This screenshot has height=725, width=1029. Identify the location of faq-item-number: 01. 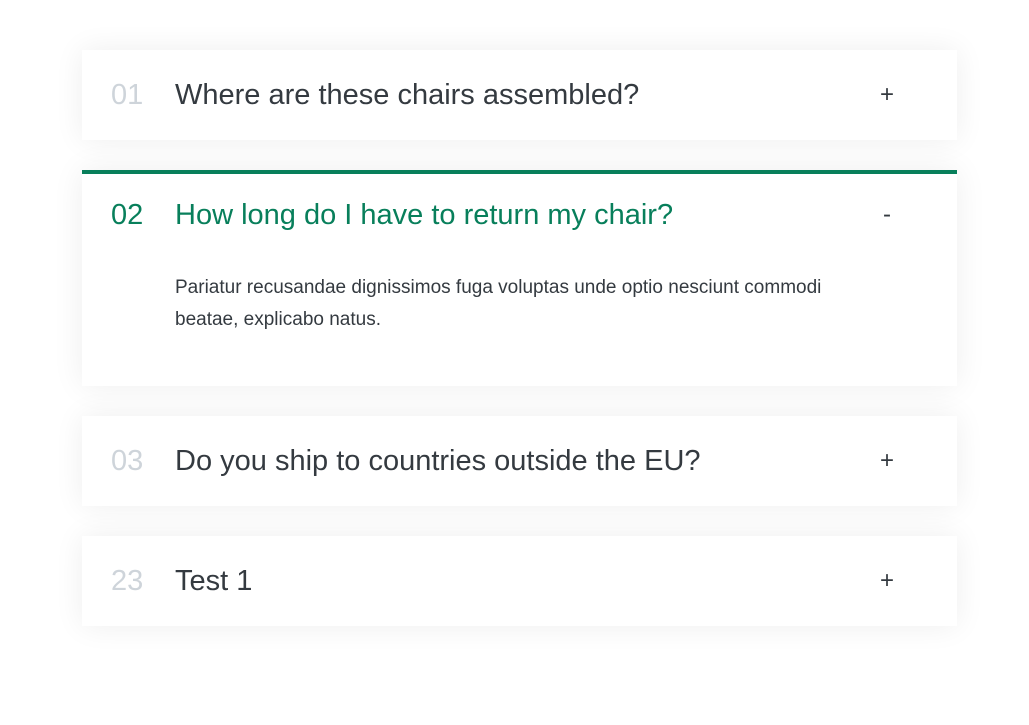
(127, 94).